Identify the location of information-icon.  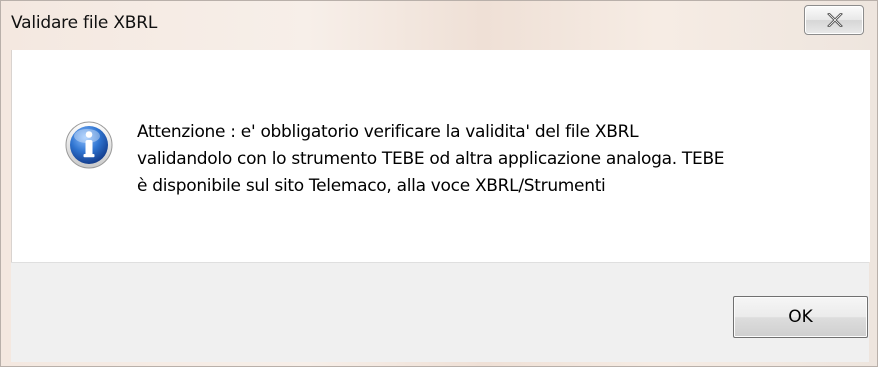
(89, 145).